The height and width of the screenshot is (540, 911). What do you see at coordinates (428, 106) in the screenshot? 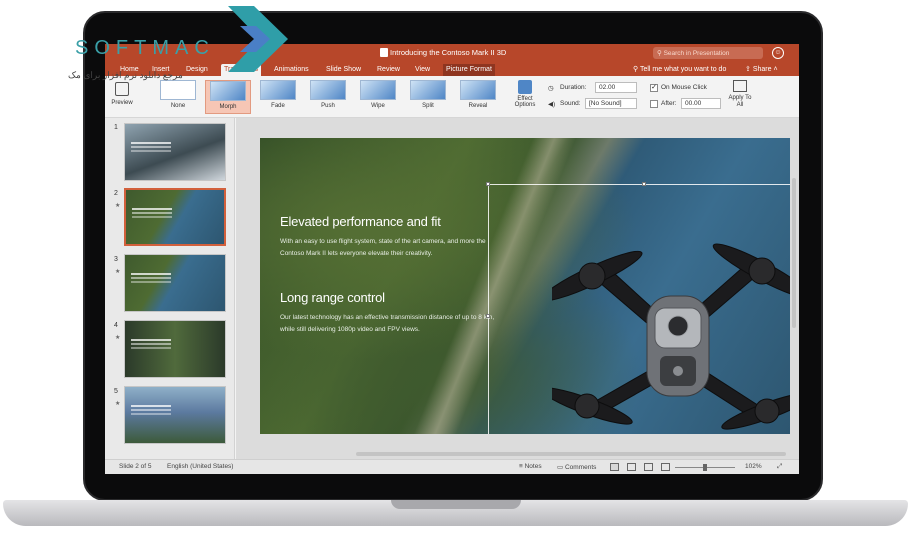
I see `transition-label: Split` at bounding box center [428, 106].